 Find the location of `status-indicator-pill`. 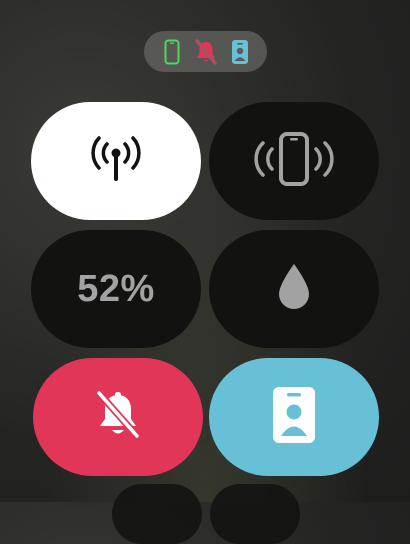

status-indicator-pill is located at coordinates (205, 51).